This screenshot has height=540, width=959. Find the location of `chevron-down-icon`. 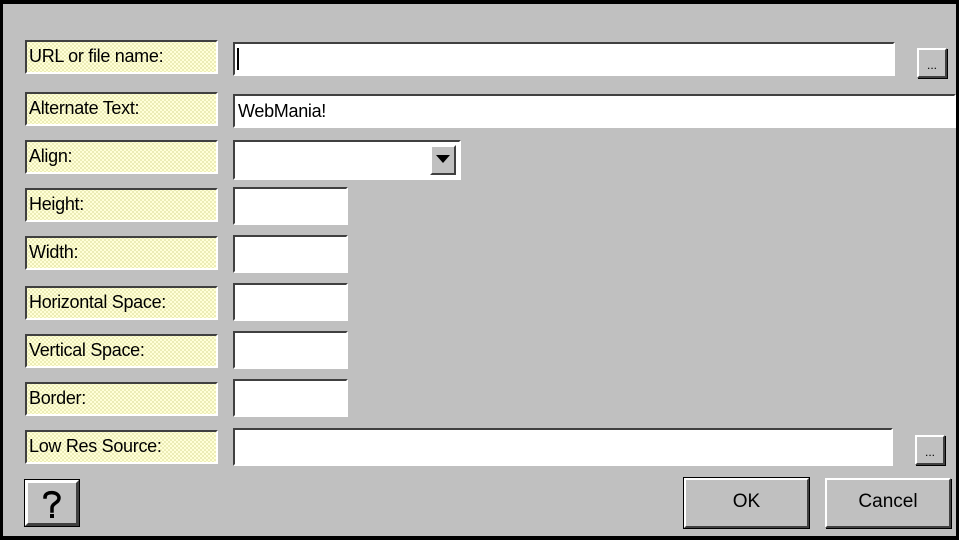

chevron-down-icon is located at coordinates (443, 159).